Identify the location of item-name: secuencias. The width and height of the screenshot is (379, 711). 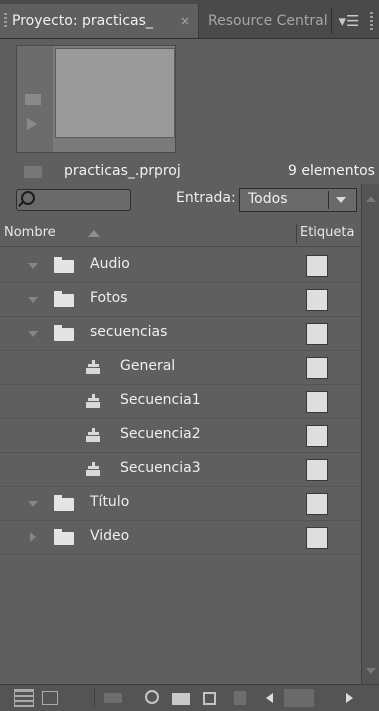
(129, 332).